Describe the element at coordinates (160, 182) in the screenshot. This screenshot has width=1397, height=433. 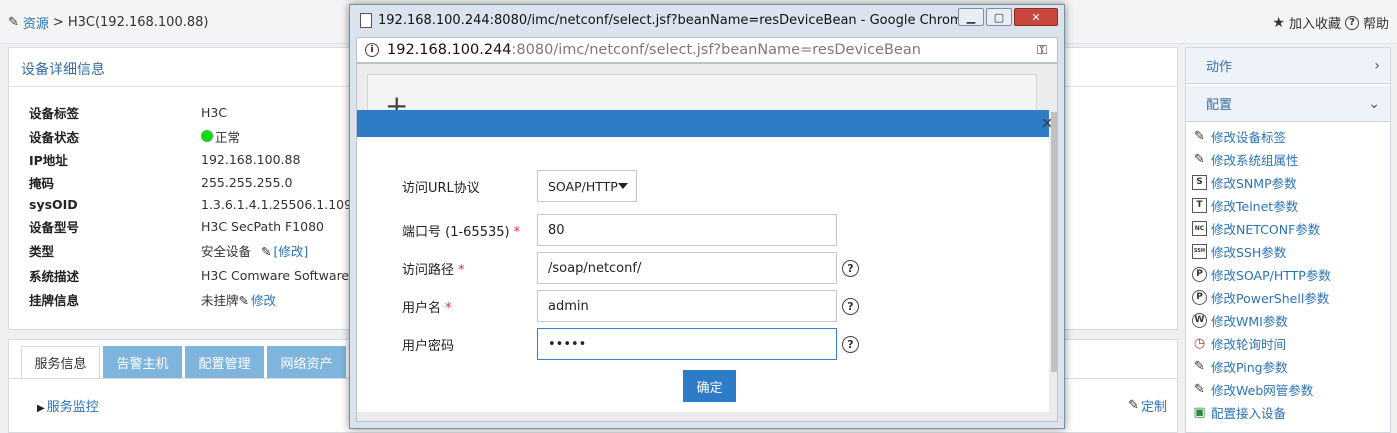
I see `detail-row: 掩码 255.255.255.0` at that location.